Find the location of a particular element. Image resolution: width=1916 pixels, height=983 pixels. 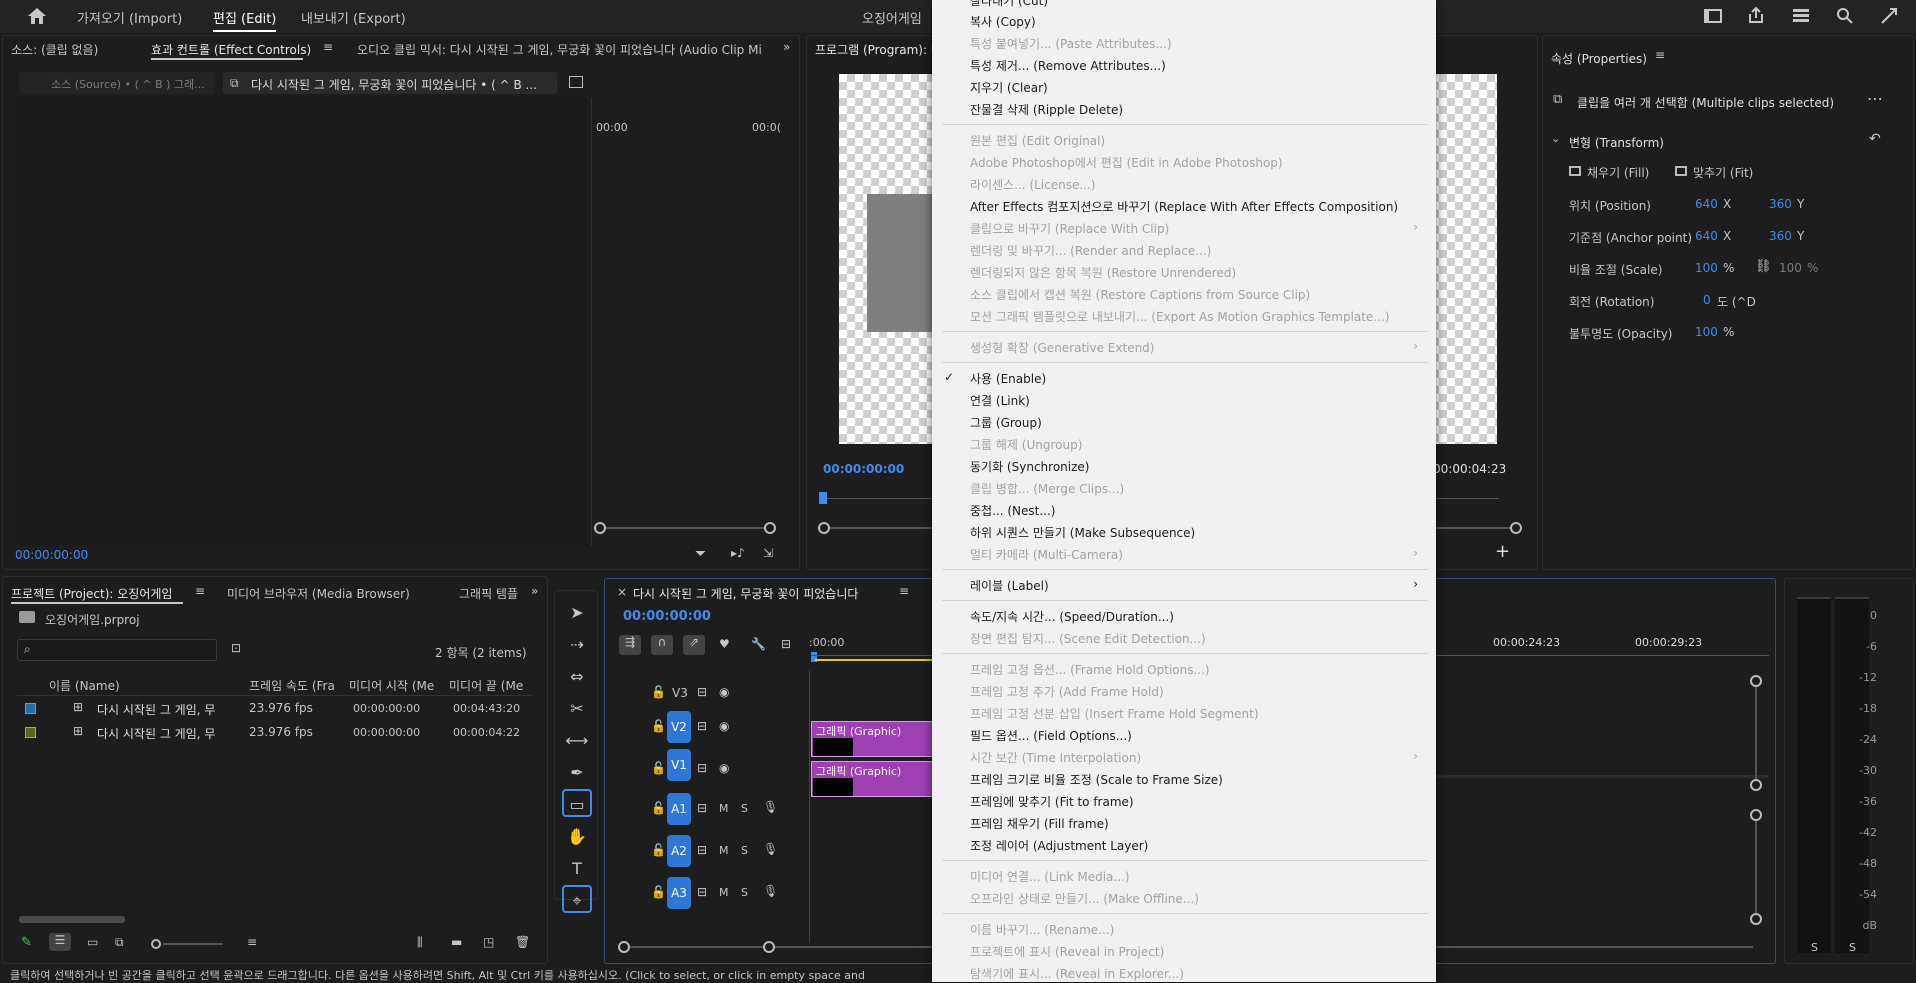

sequence-menu-icon: ≡ is located at coordinates (904, 591).